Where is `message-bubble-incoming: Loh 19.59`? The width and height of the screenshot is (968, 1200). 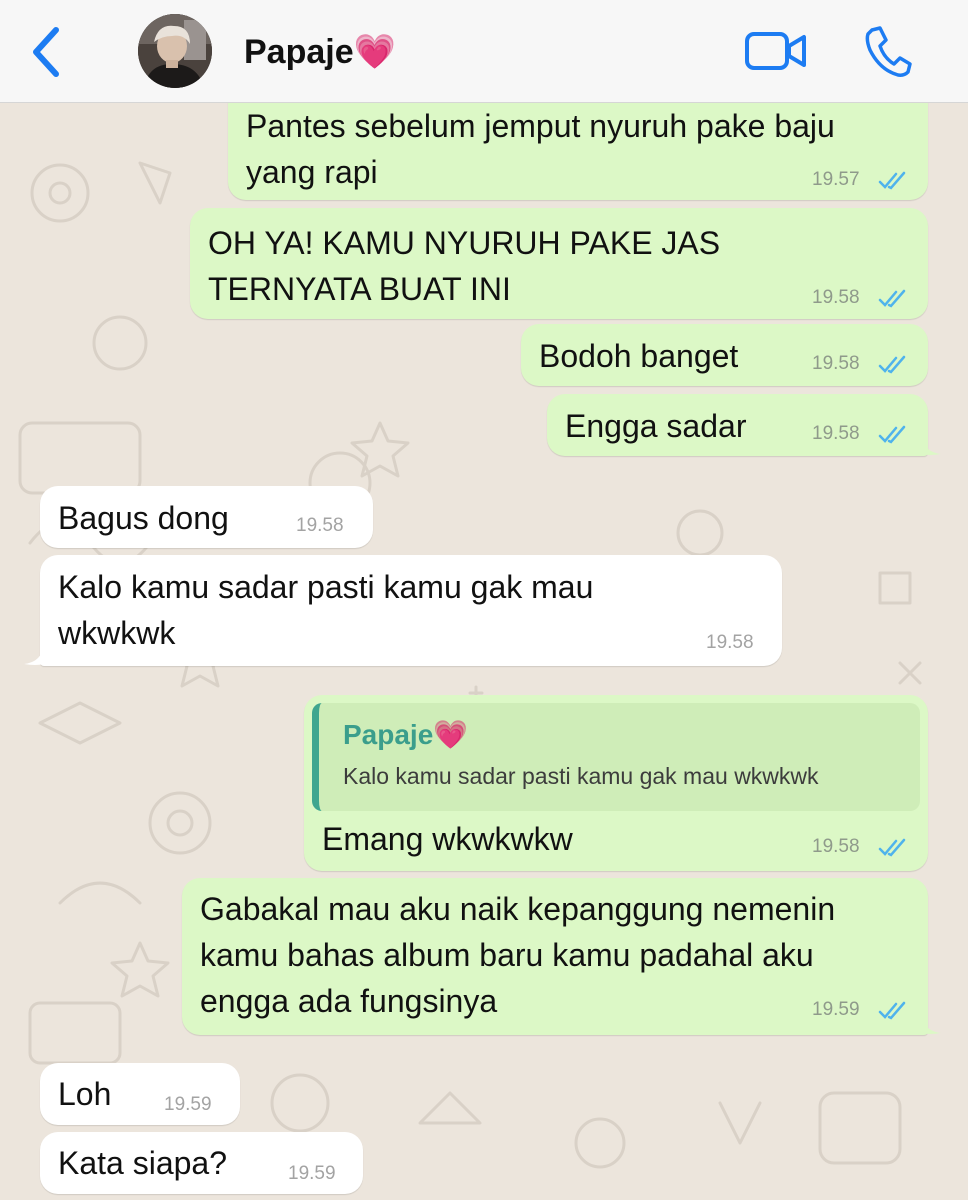 message-bubble-incoming: Loh 19.59 is located at coordinates (140, 1094).